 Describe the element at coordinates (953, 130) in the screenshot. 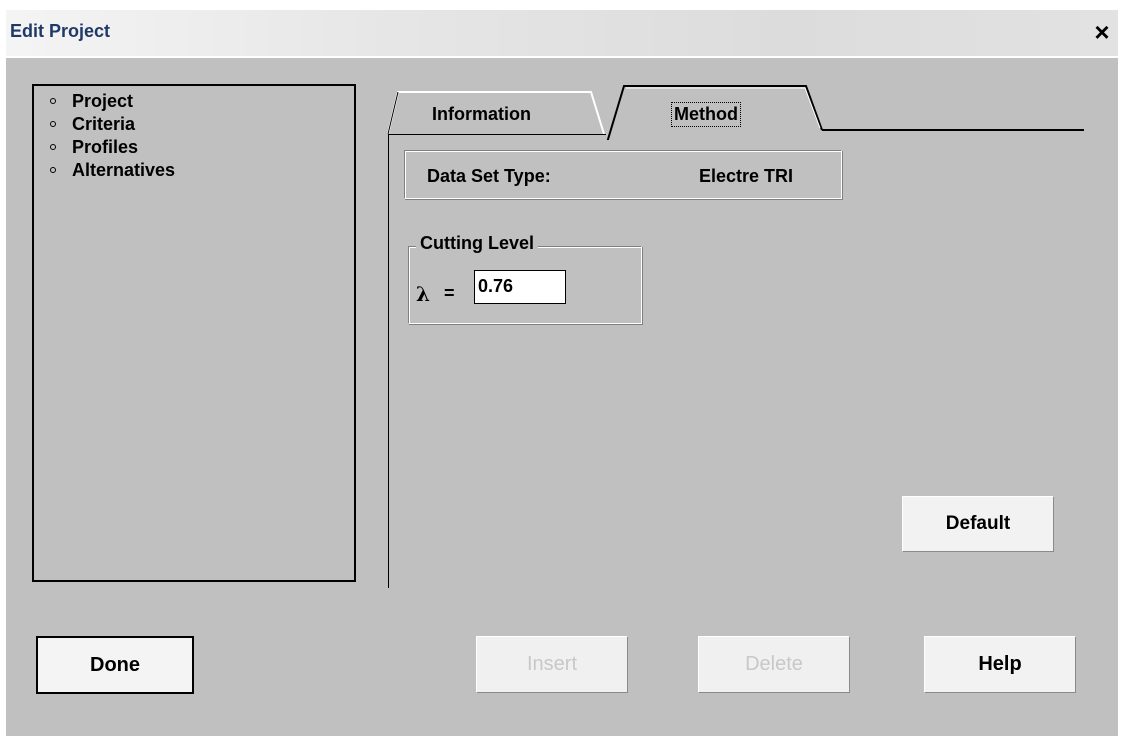

I see `tab-baseline-right` at that location.